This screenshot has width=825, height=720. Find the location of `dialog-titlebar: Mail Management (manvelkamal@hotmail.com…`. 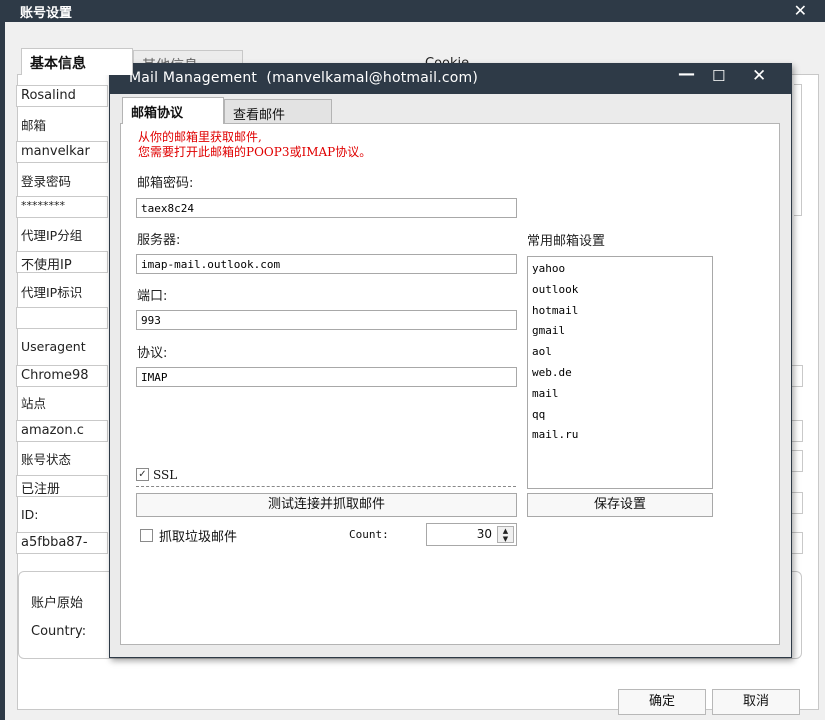

dialog-titlebar: Mail Management (manvelkamal@hotmail.com… is located at coordinates (450, 79).